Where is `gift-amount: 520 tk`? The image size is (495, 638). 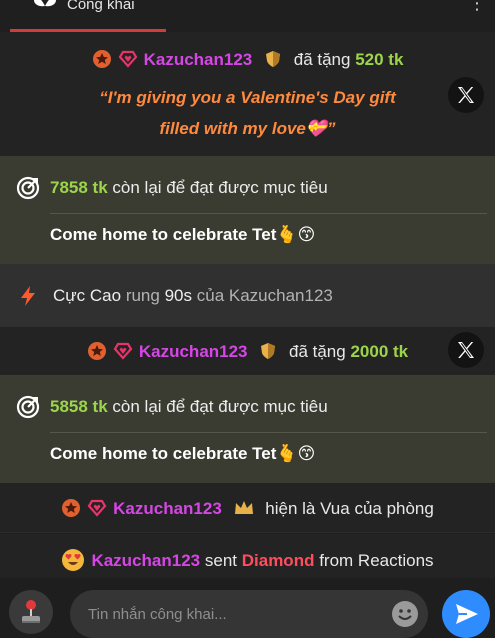
gift-amount: 520 tk is located at coordinates (379, 59).